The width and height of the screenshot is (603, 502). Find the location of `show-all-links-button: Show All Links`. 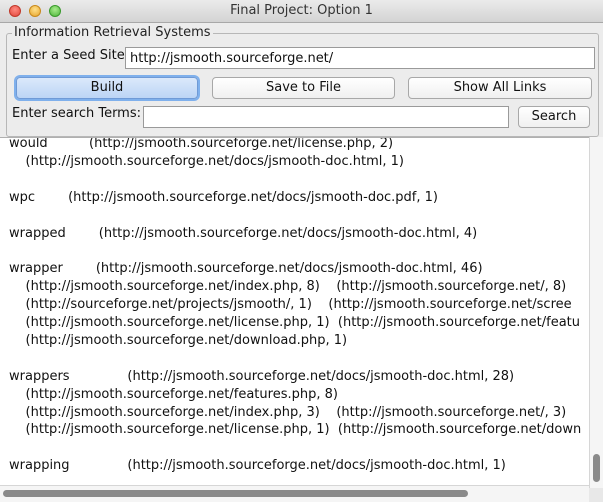

show-all-links-button: Show All Links is located at coordinates (500, 88).